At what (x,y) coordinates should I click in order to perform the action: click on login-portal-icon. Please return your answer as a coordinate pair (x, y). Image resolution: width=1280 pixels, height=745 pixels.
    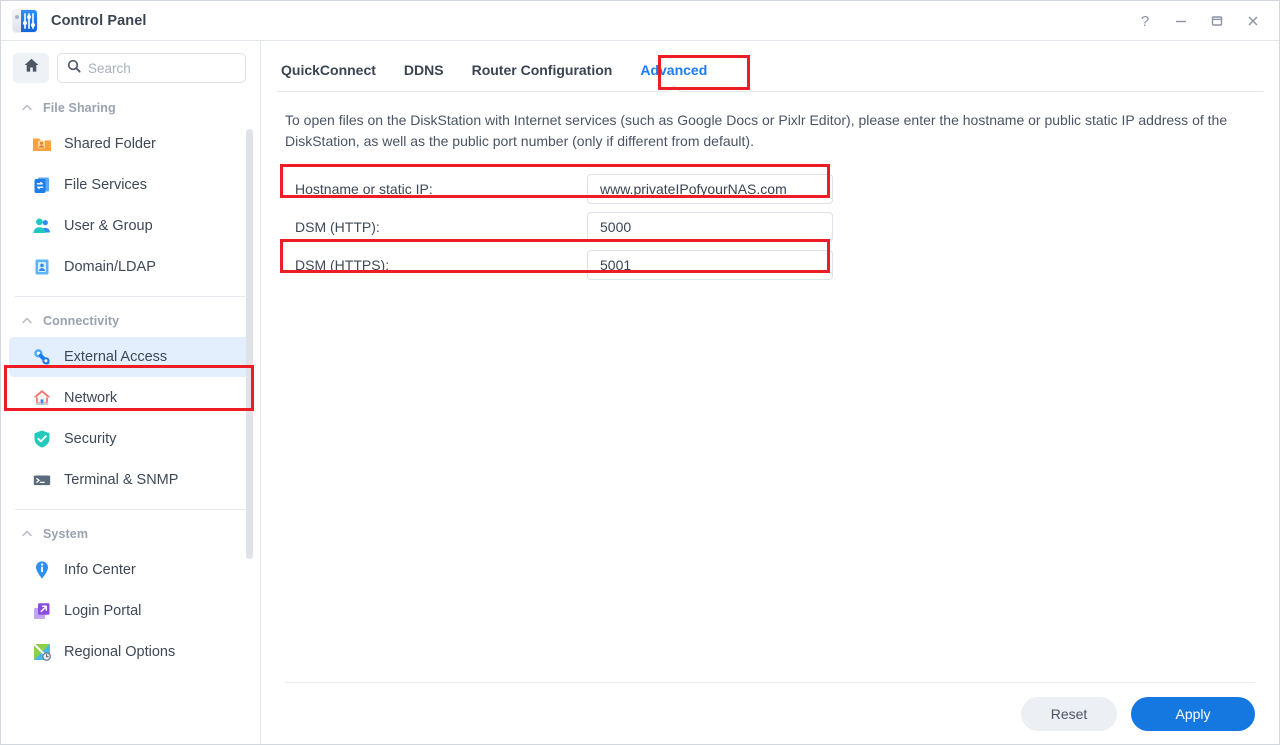
    Looking at the image, I should click on (42, 611).